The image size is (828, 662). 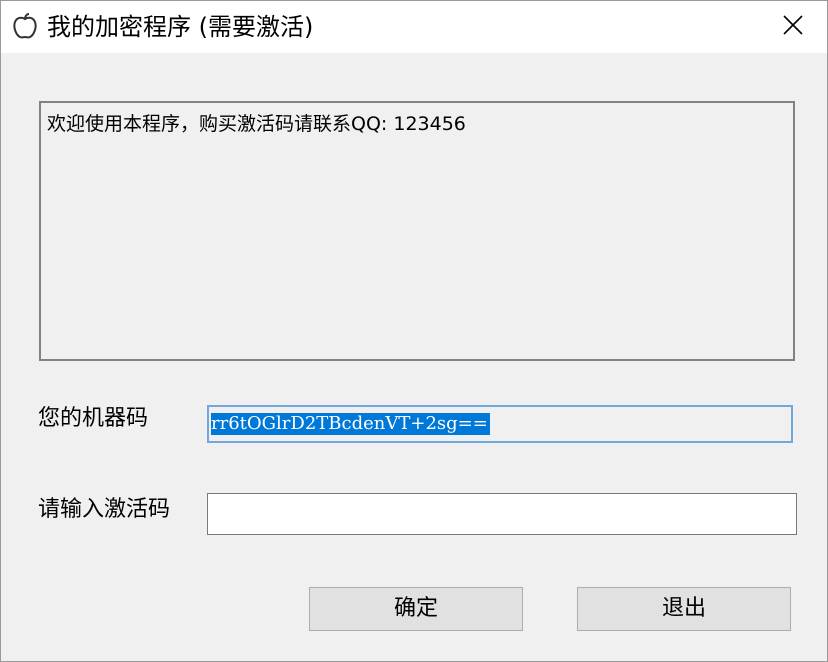 I want to click on close-icon, so click(x=793, y=27).